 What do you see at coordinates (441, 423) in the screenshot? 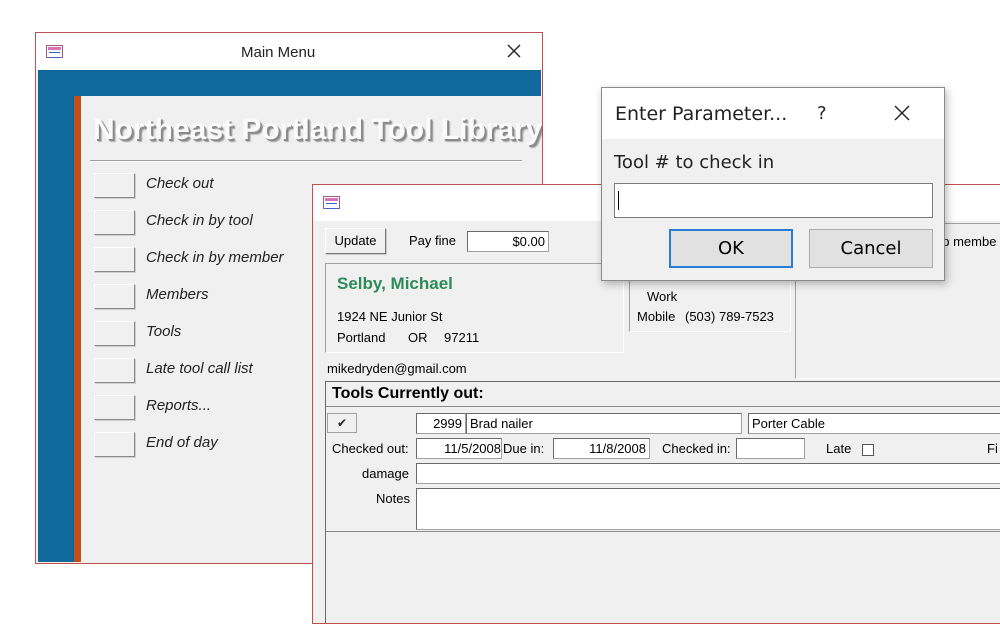
I see `tool-number-field: 2999` at bounding box center [441, 423].